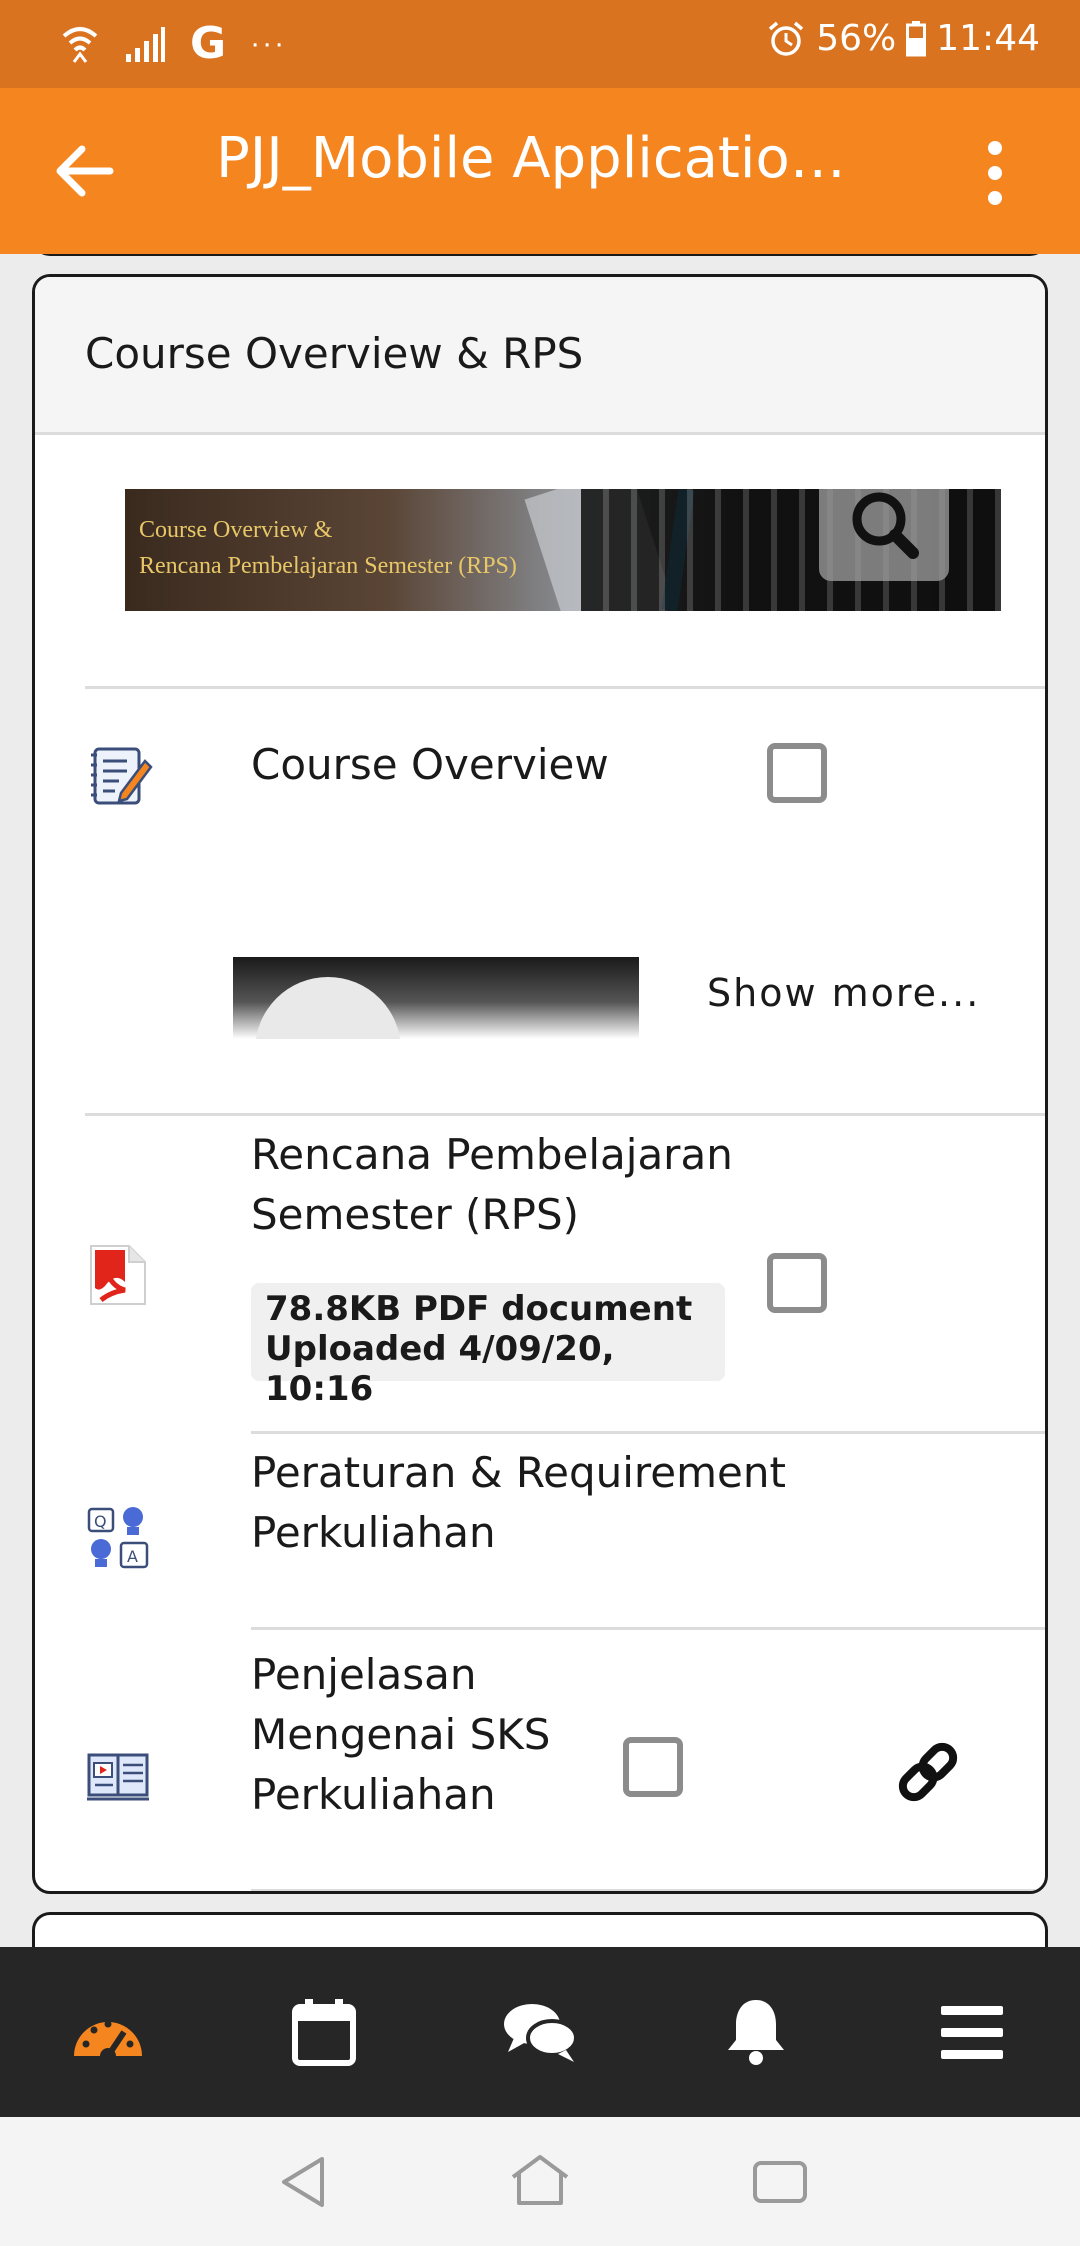 This screenshot has width=1080, height=2246. Describe the element at coordinates (518, 1473) in the screenshot. I see `activity-peraturan-line1: Peraturan & Requirement` at that location.